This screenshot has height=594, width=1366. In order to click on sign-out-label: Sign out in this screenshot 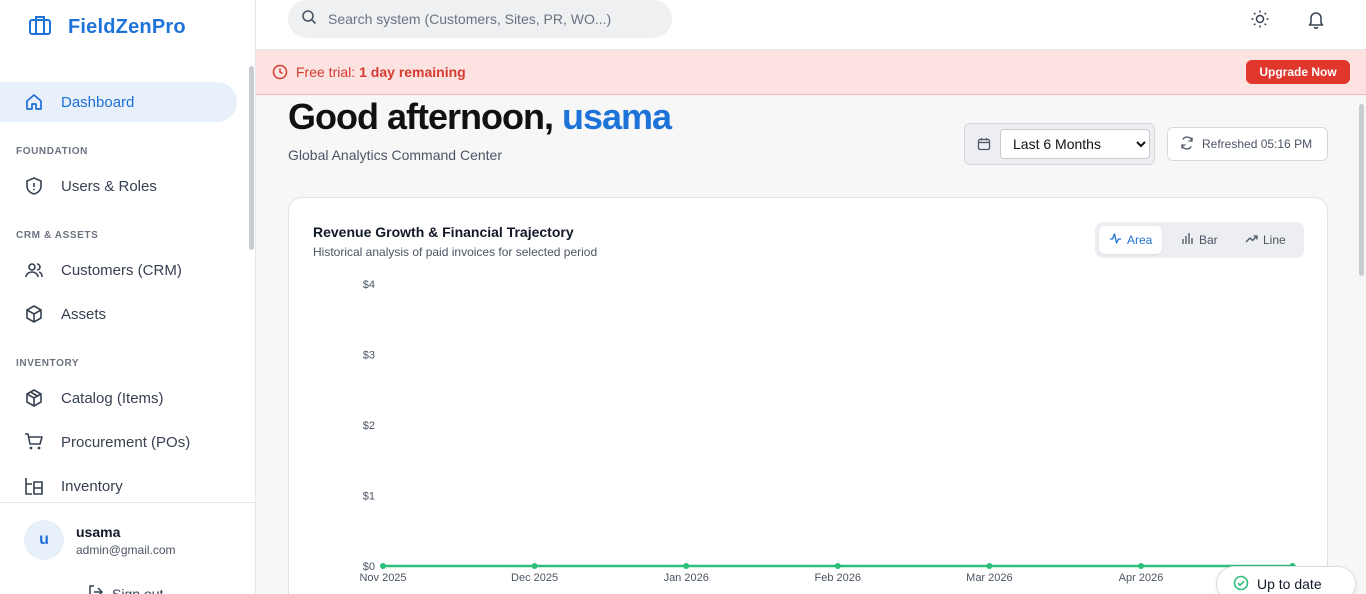, I will do `click(138, 589)`.